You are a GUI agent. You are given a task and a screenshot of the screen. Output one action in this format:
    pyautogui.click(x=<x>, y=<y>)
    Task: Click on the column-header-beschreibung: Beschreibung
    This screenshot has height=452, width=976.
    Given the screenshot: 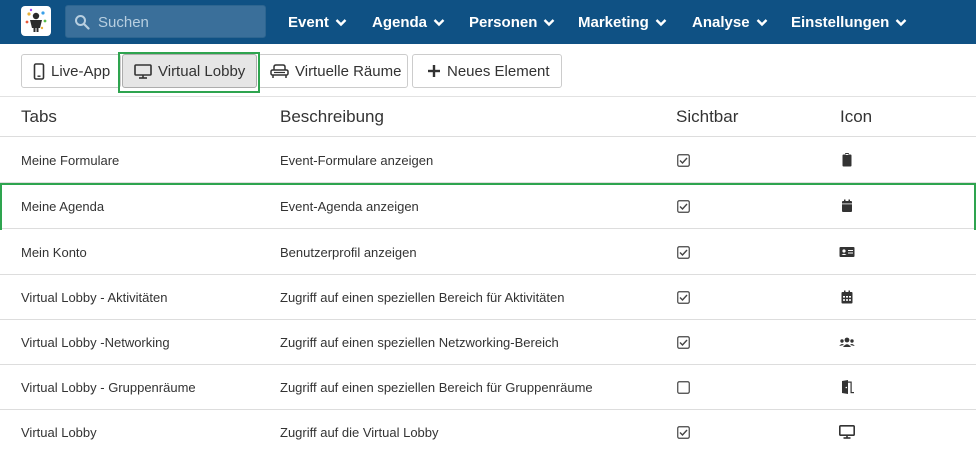 What is the action you would take?
    pyautogui.click(x=332, y=116)
    